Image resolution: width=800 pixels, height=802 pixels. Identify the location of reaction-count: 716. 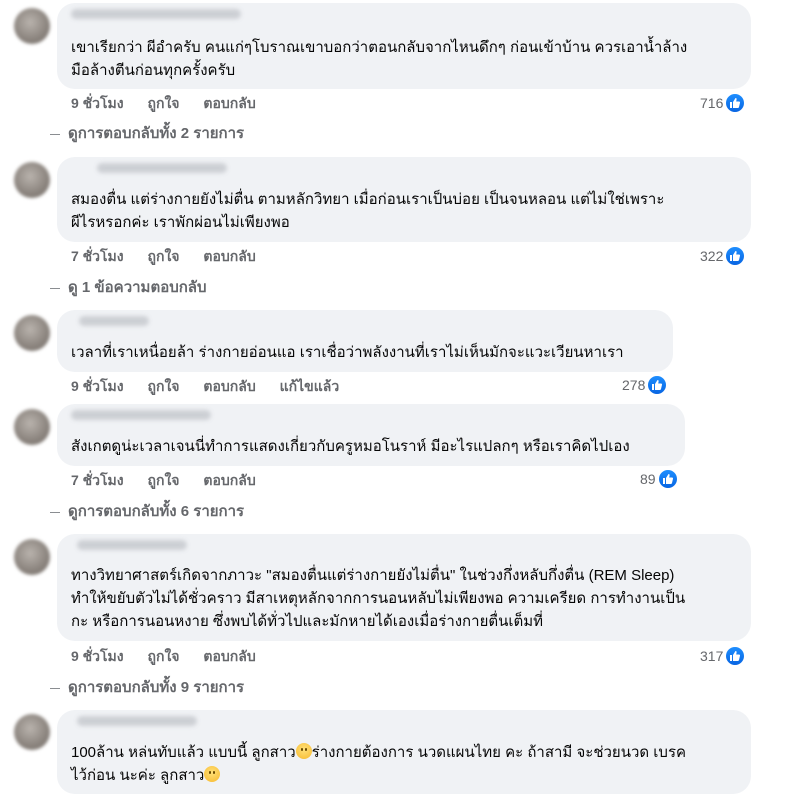
(723, 103).